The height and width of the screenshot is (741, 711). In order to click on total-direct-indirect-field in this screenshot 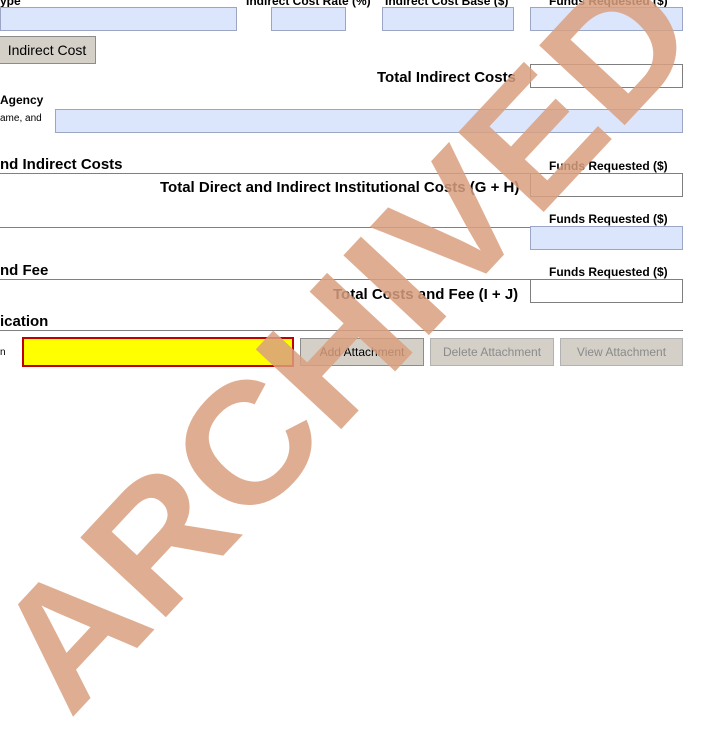, I will do `click(606, 185)`.